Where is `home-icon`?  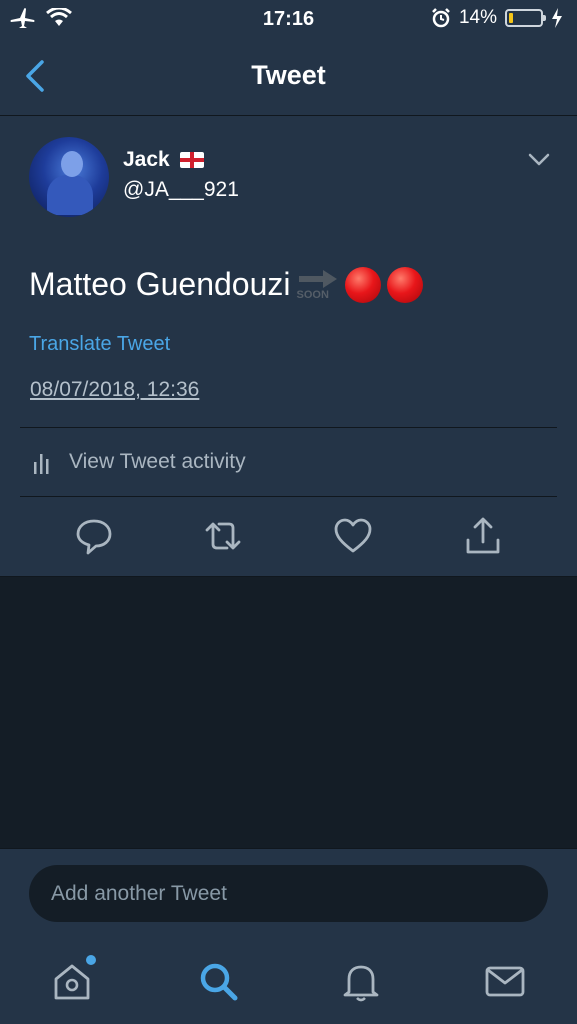
home-icon is located at coordinates (72, 982).